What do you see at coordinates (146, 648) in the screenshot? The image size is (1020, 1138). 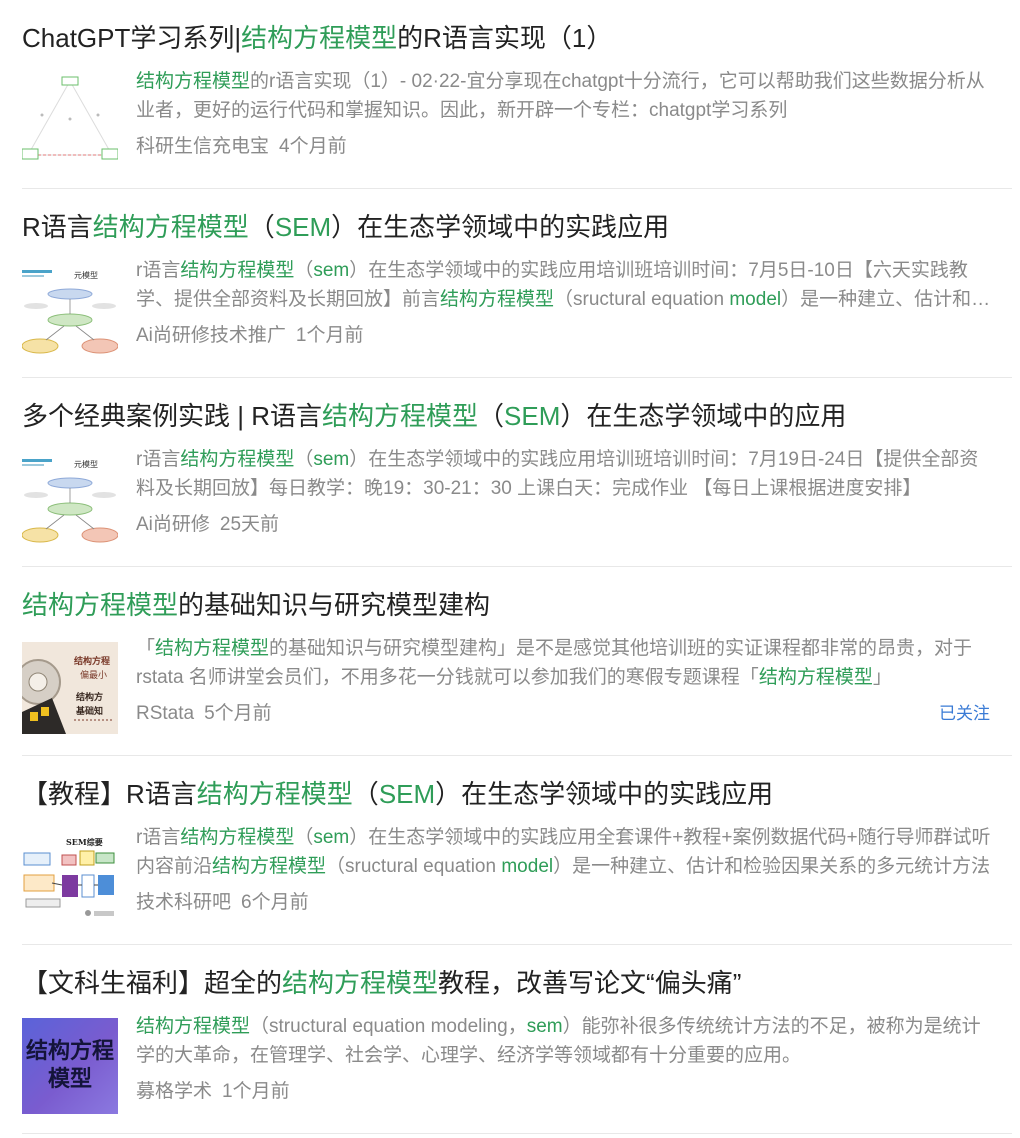 I see `text-segment: 「` at bounding box center [146, 648].